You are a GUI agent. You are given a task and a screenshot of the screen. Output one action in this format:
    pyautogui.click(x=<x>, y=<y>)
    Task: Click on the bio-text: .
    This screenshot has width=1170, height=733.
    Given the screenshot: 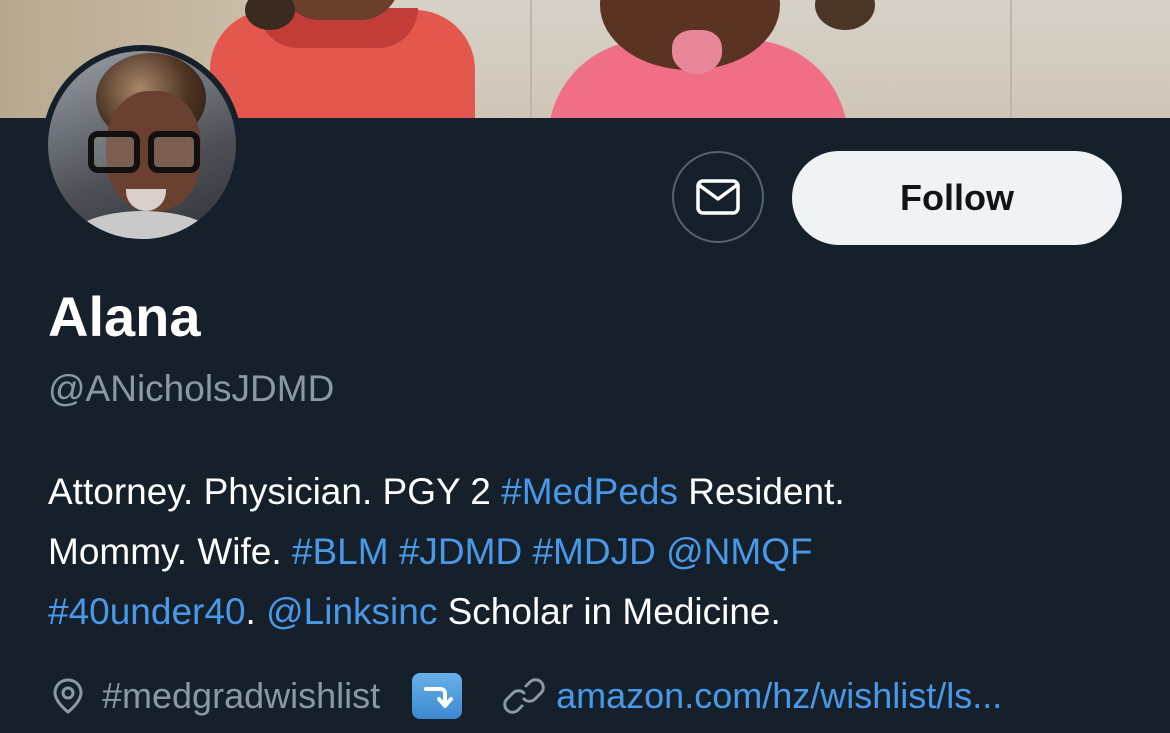 What is the action you would take?
    pyautogui.click(x=256, y=611)
    